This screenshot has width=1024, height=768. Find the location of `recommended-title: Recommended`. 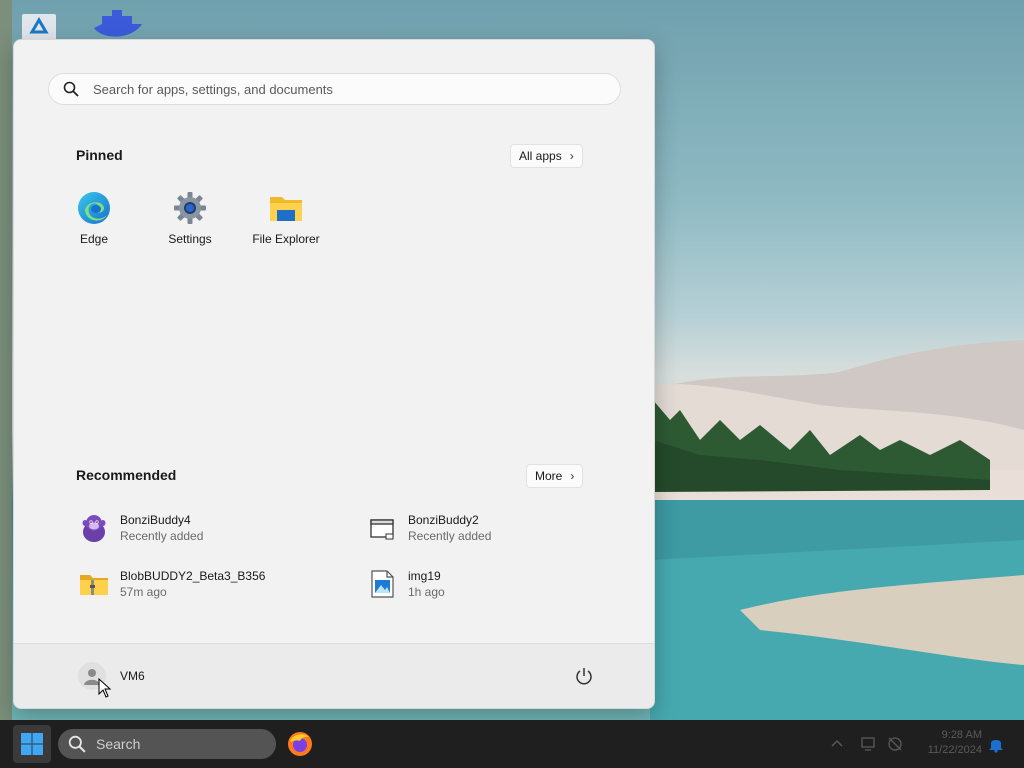

recommended-title: Recommended is located at coordinates (126, 475).